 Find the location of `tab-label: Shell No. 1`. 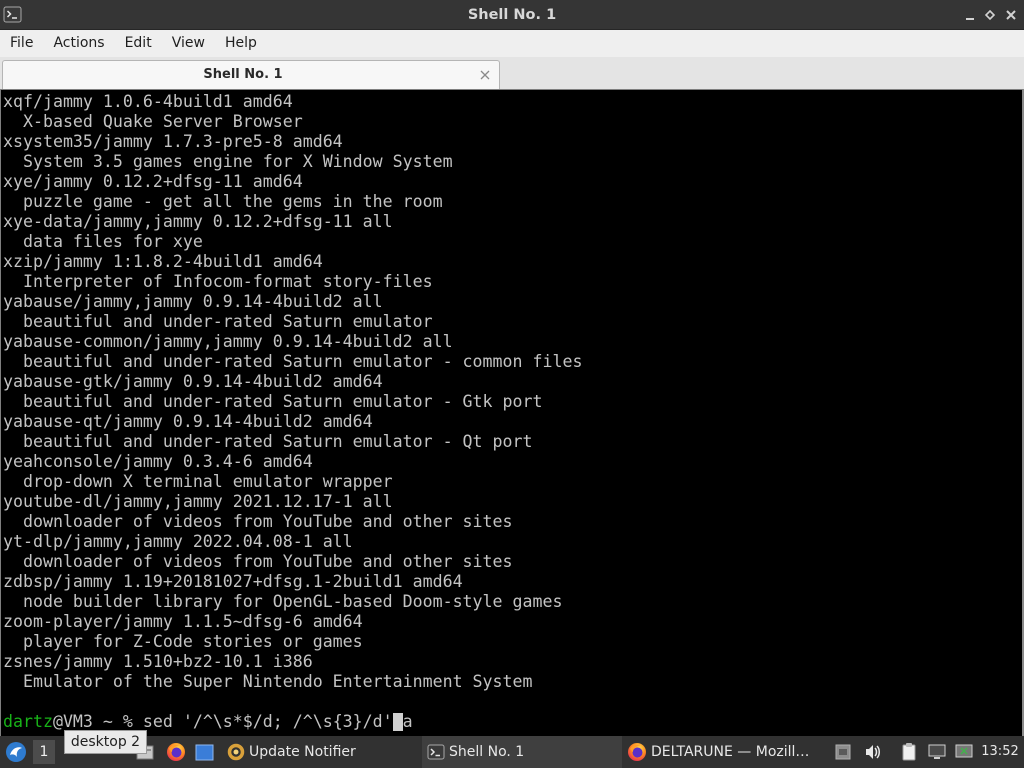

tab-label: Shell No. 1 is located at coordinates (243, 74).